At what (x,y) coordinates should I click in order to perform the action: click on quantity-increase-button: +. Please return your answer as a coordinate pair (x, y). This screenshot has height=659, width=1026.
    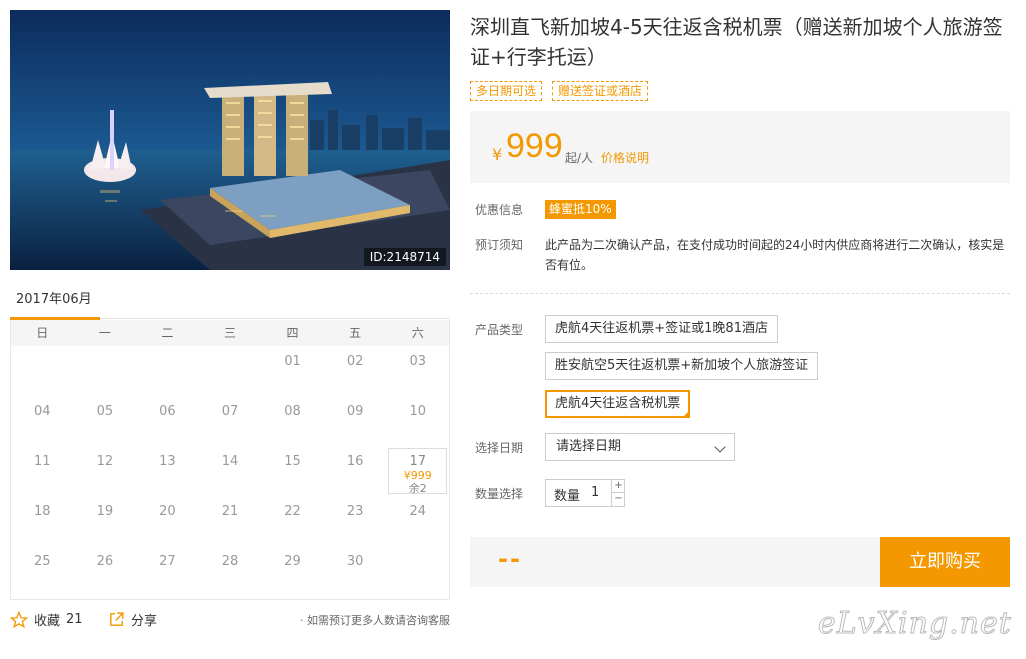
    Looking at the image, I should click on (618, 486).